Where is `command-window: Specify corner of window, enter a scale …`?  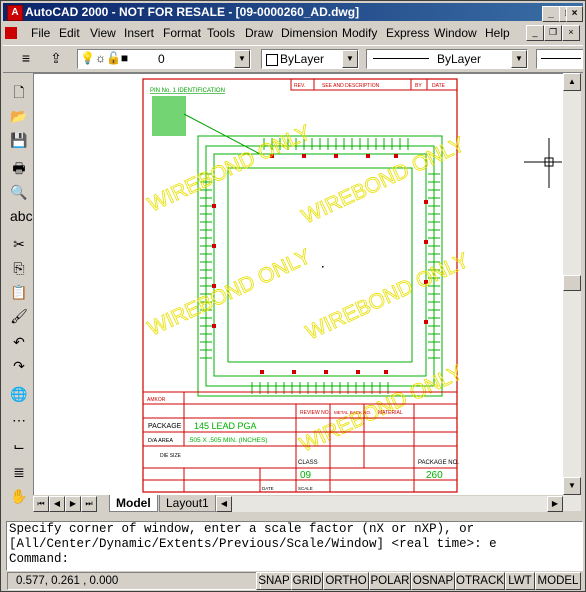 command-window: Specify corner of window, enter a scale … is located at coordinates (294, 546).